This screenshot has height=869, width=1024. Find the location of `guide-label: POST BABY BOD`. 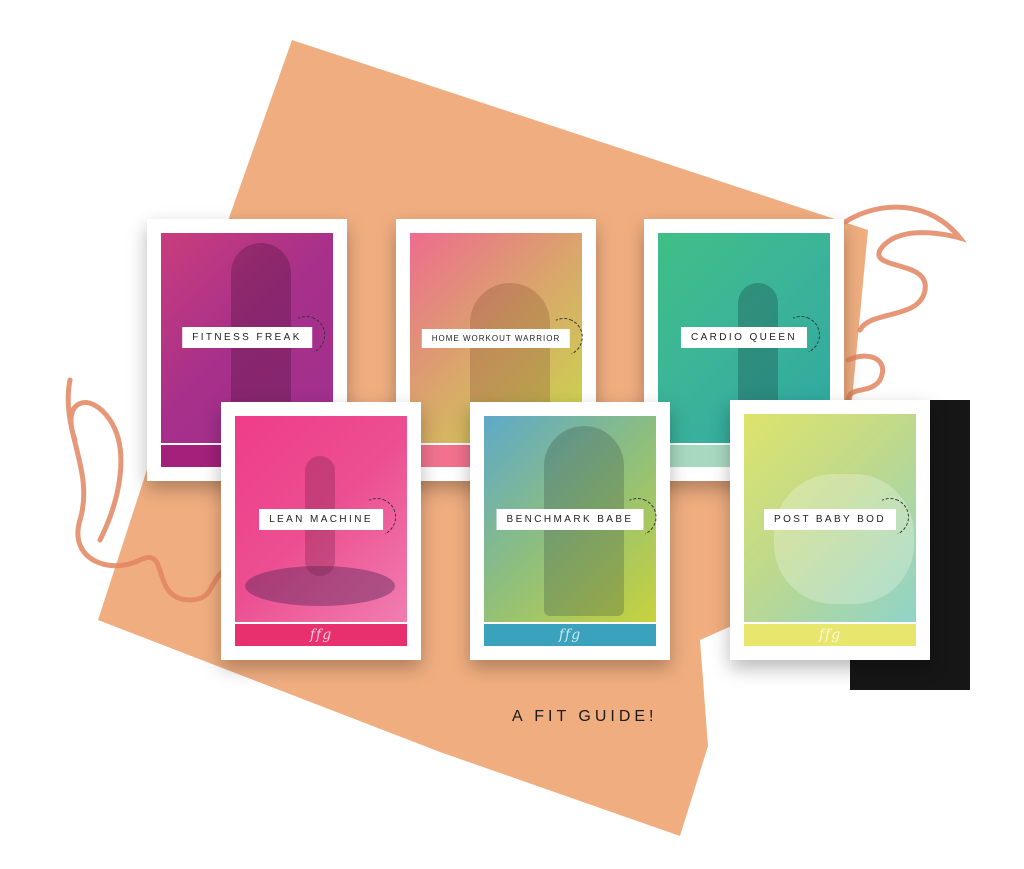

guide-label: POST BABY BOD is located at coordinates (839, 517).